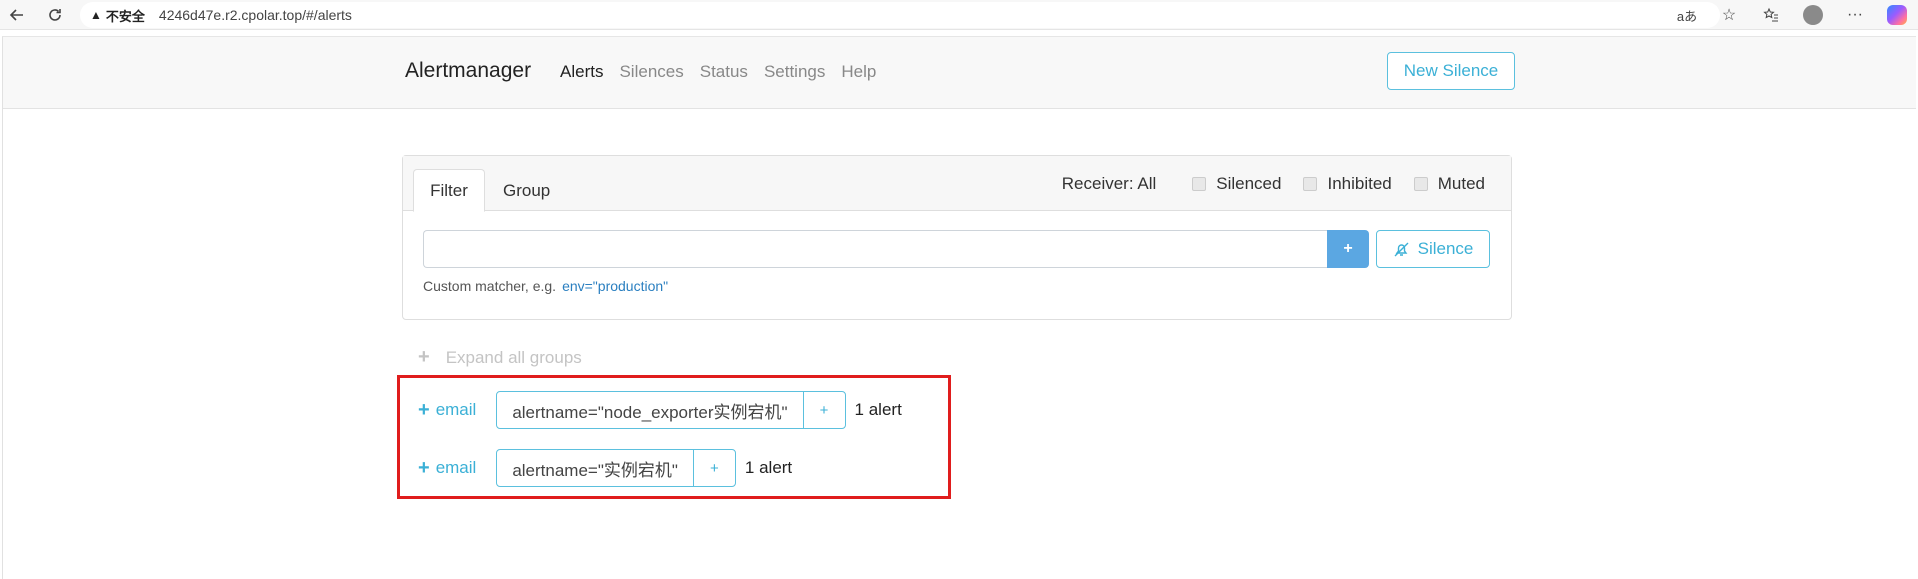  I want to click on tab-filter: Filter, so click(449, 190).